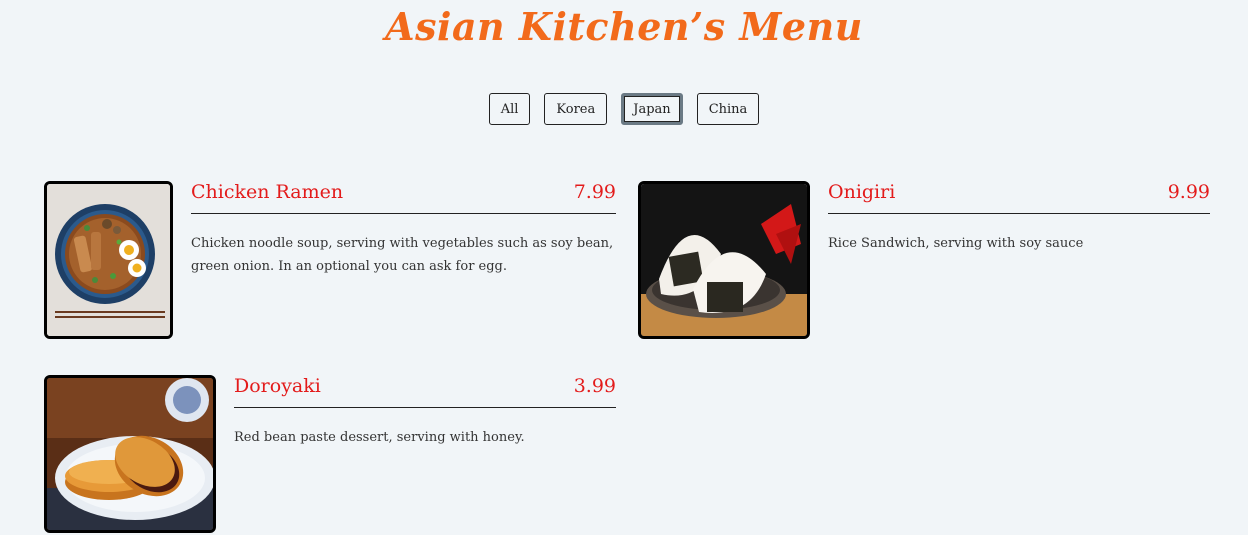  What do you see at coordinates (425, 391) in the screenshot?
I see `menu-item-header: Doroyaki 3.99` at bounding box center [425, 391].